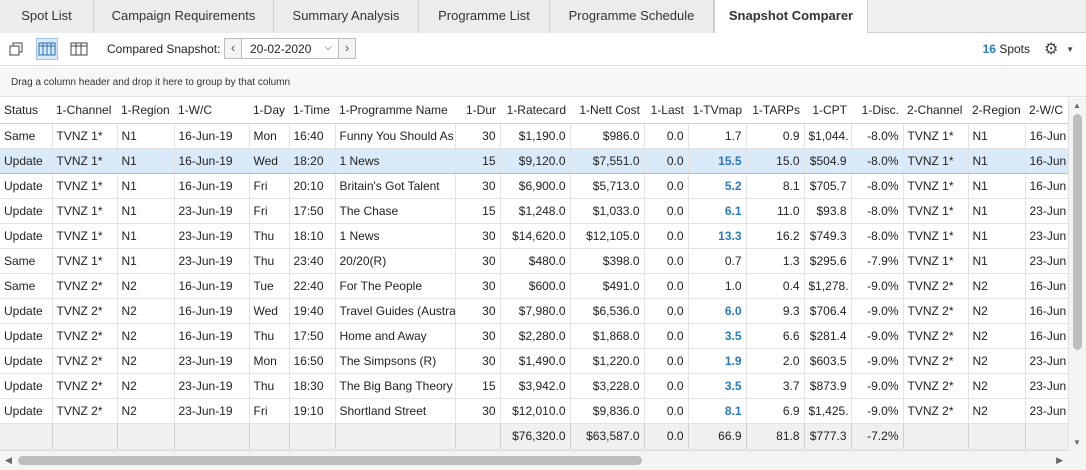 This screenshot has width=1086, height=470. I want to click on table-cell: $7,980.0, so click(535, 311).